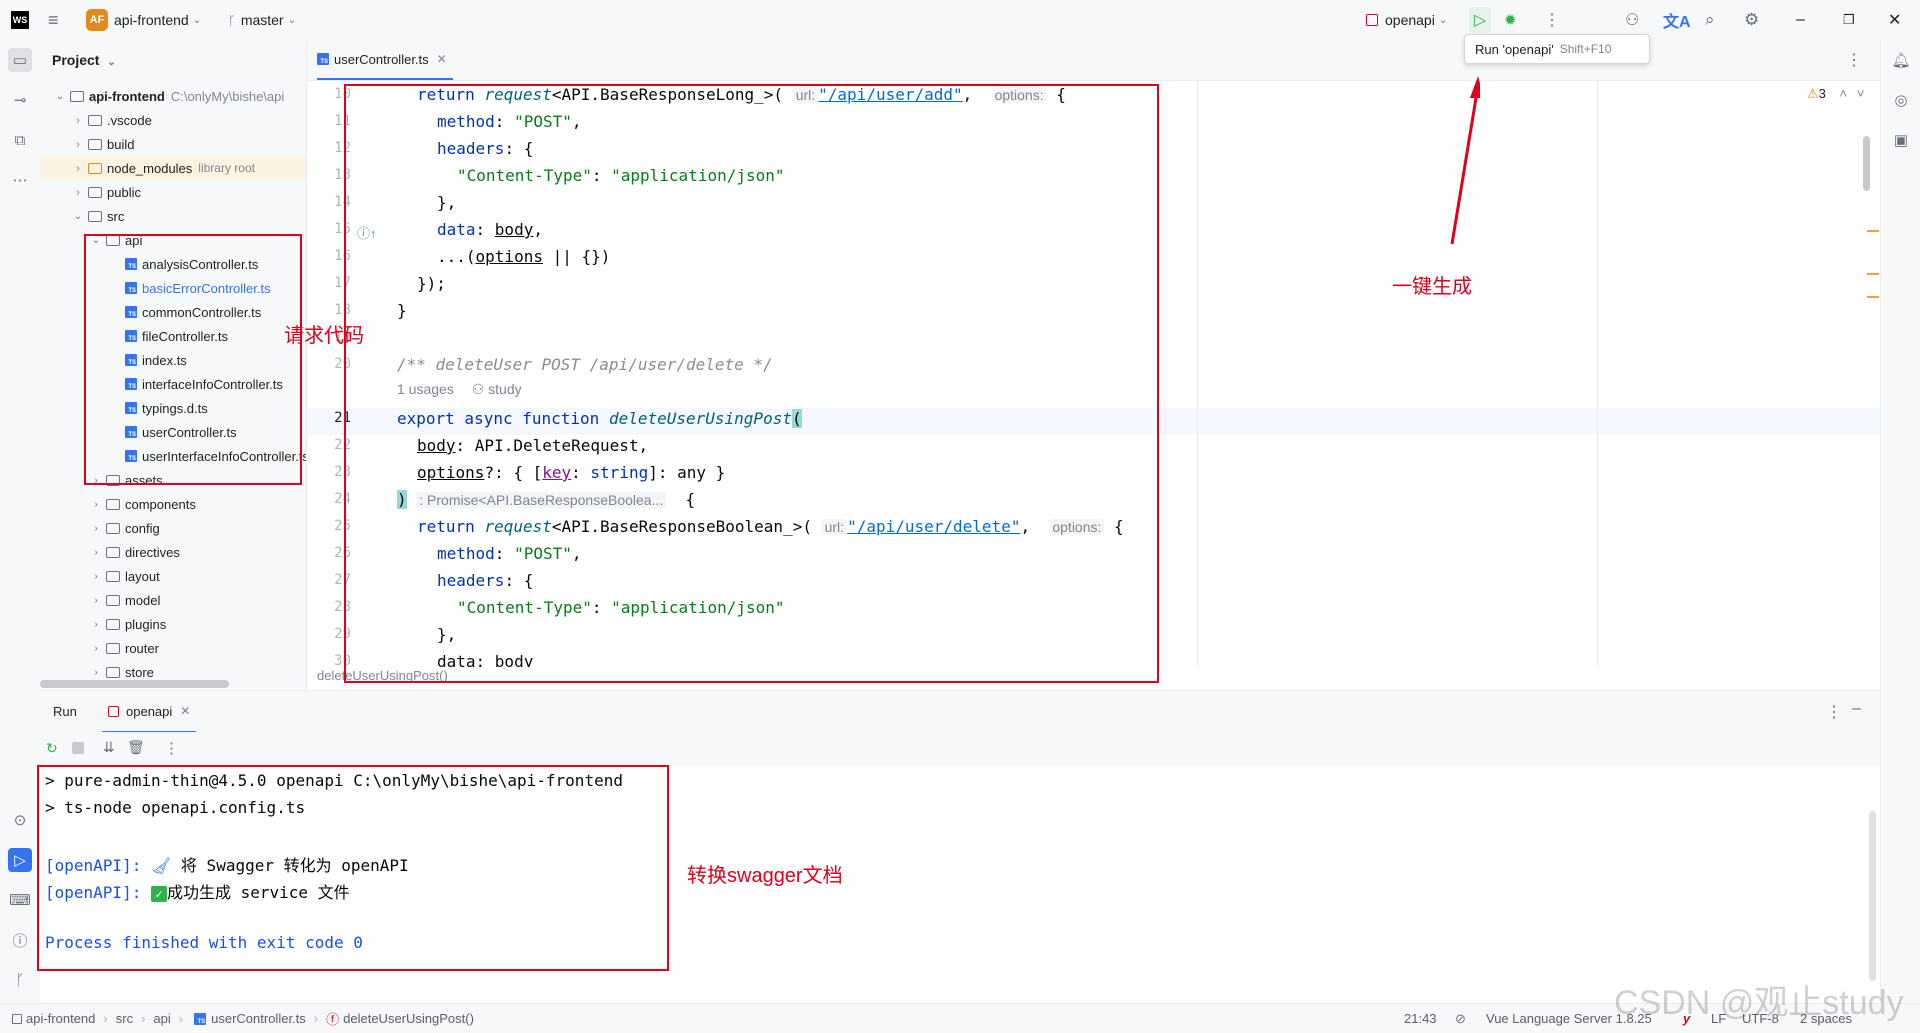  Describe the element at coordinates (353, 868) in the screenshot. I see `annotation-box-console` at that location.